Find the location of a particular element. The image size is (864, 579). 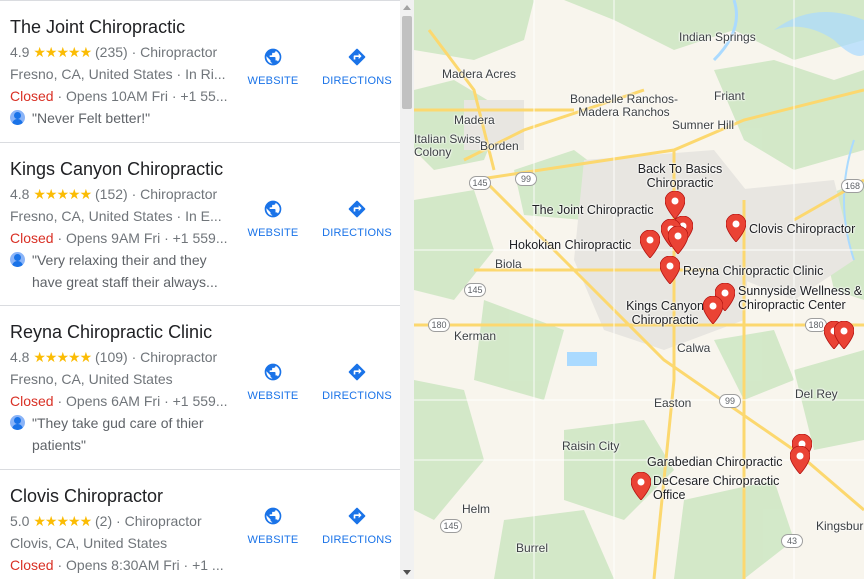

map-label-indian-springs: Indian Springs is located at coordinates (717, 37).